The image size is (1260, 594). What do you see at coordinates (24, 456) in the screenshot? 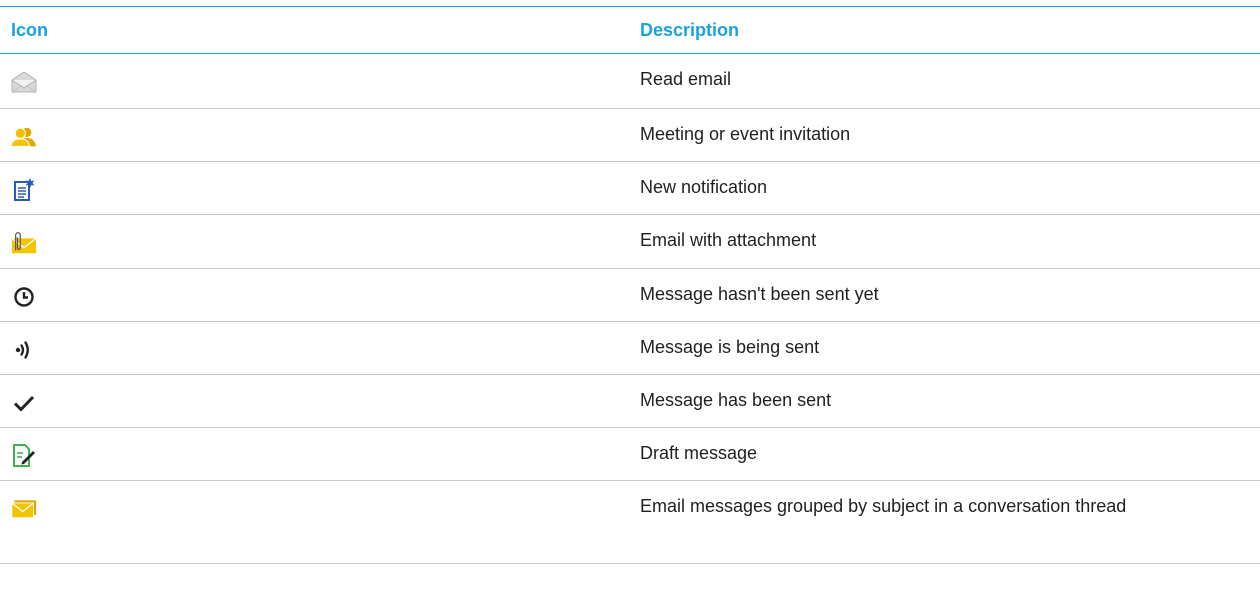
I see `draft-icon` at bounding box center [24, 456].